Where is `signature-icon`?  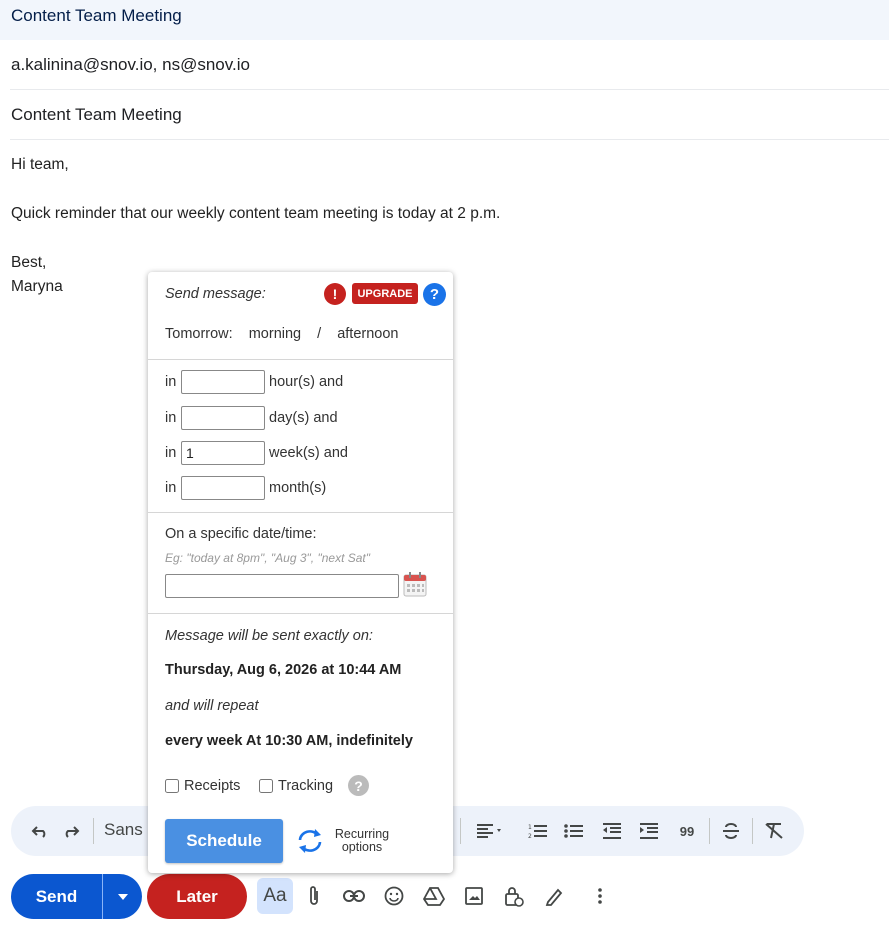
signature-icon is located at coordinates (554, 896).